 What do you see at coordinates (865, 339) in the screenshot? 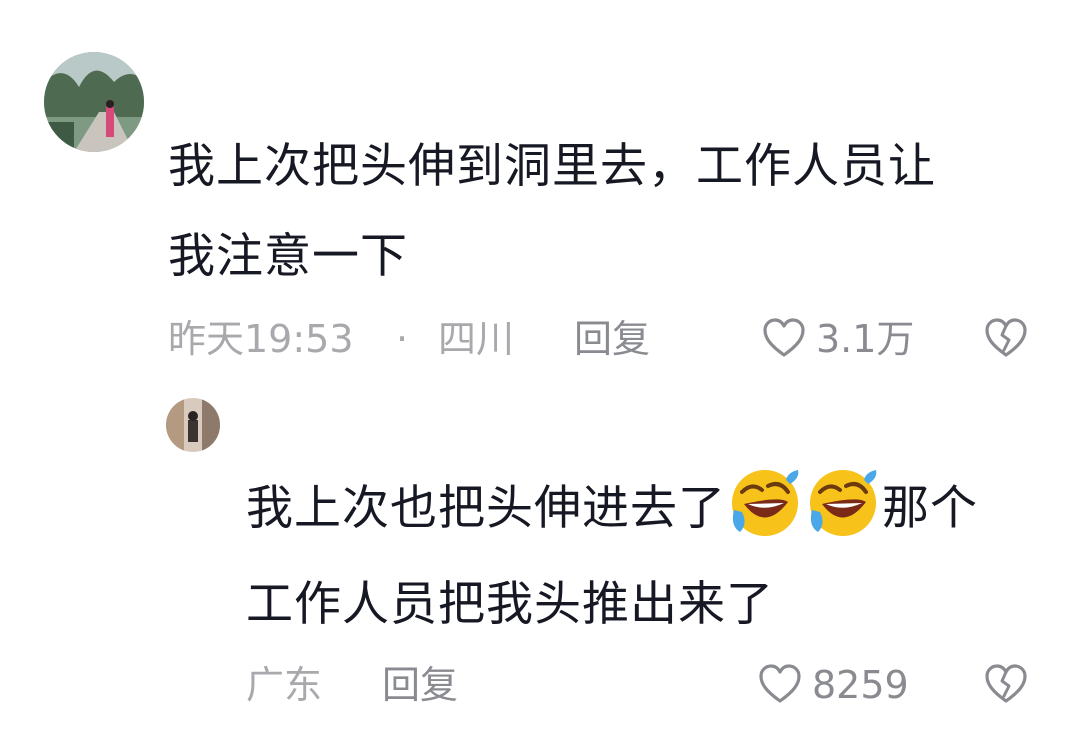
I see `comment-1-like-count: 3.1万` at bounding box center [865, 339].